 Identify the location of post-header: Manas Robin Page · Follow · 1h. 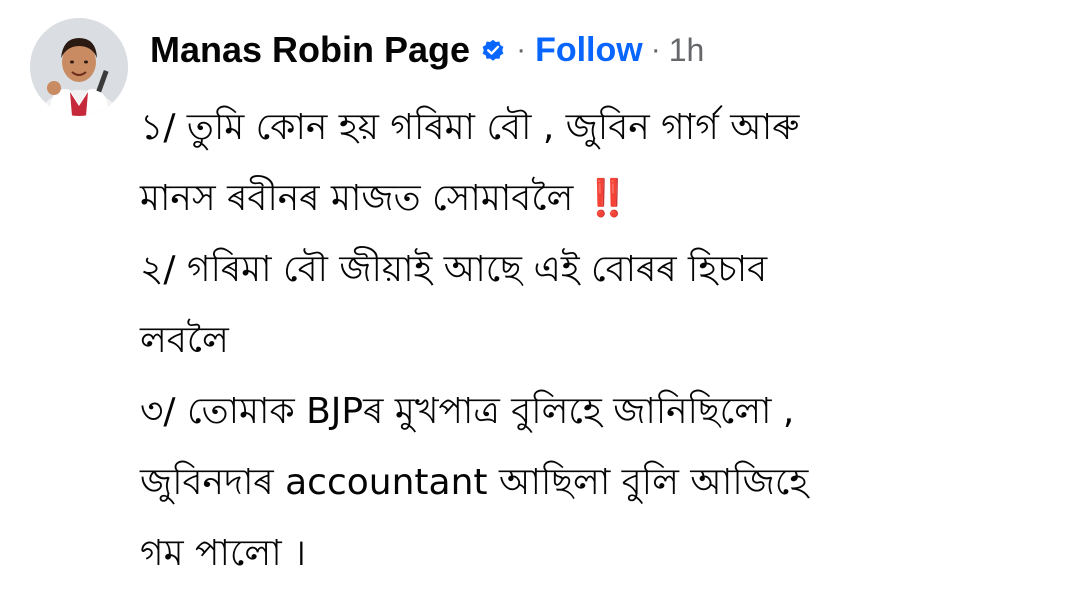
(427, 50).